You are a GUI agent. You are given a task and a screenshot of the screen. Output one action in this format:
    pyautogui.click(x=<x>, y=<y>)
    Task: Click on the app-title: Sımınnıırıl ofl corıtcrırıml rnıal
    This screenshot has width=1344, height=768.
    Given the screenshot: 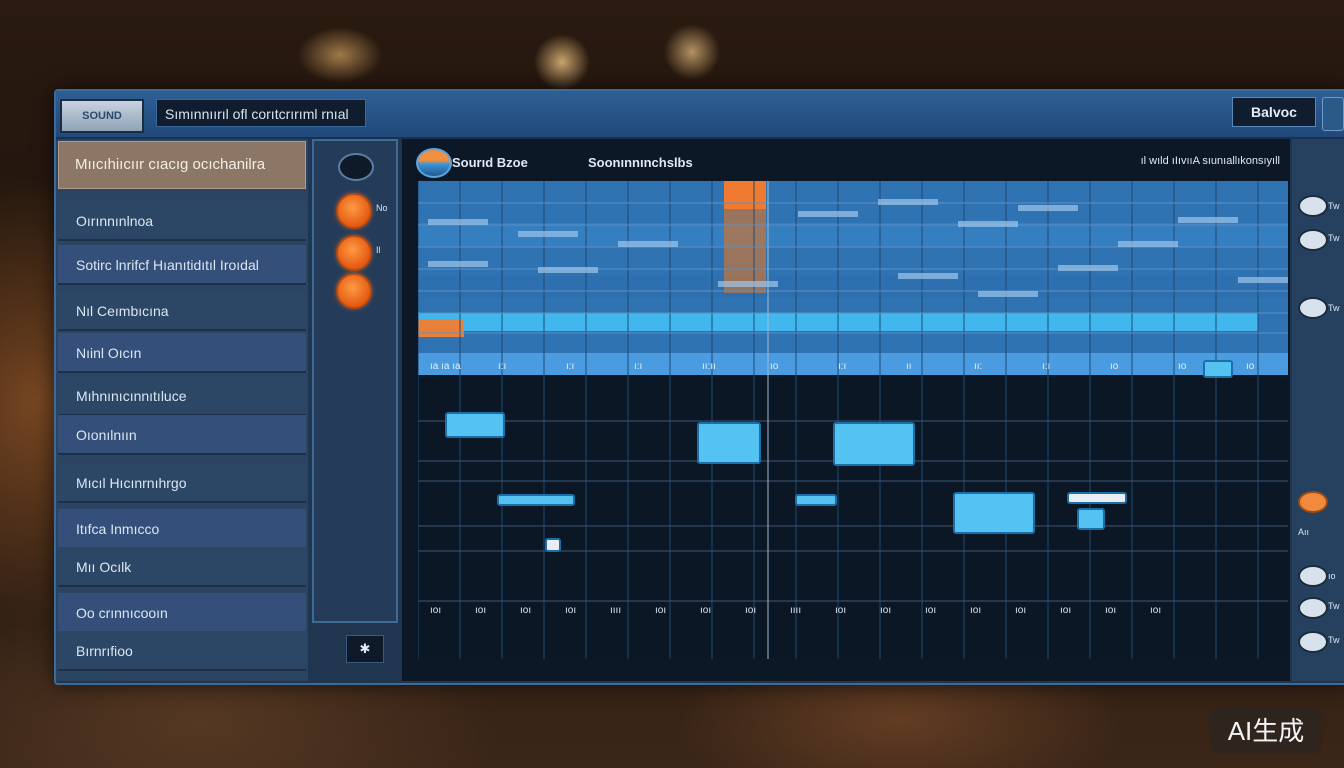 What is the action you would take?
    pyautogui.click(x=261, y=113)
    